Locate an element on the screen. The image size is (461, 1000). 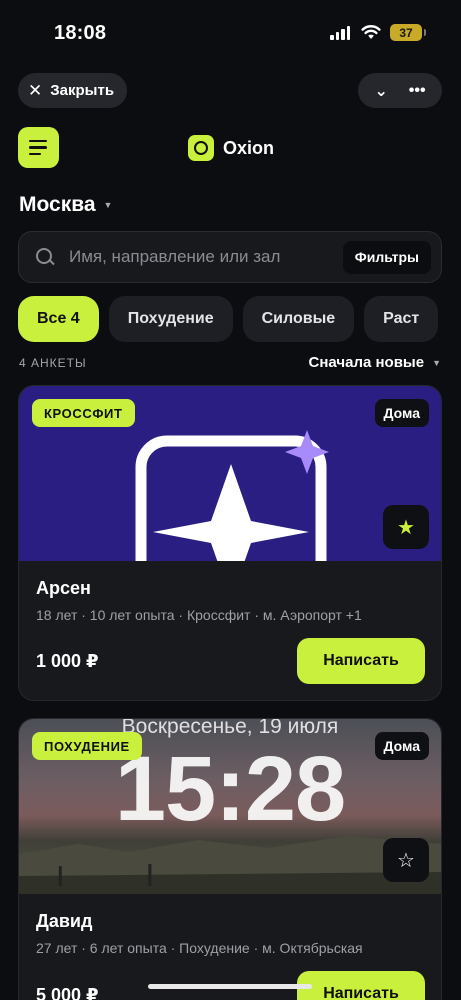
city-selector: Москва ▼ is located at coordinates (65, 205).